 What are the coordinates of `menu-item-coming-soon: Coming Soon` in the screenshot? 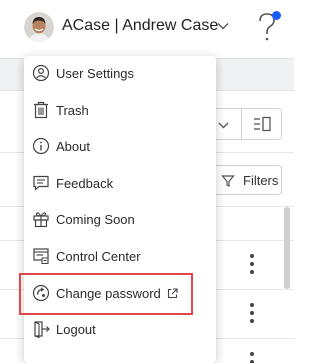 It's located at (120, 220).